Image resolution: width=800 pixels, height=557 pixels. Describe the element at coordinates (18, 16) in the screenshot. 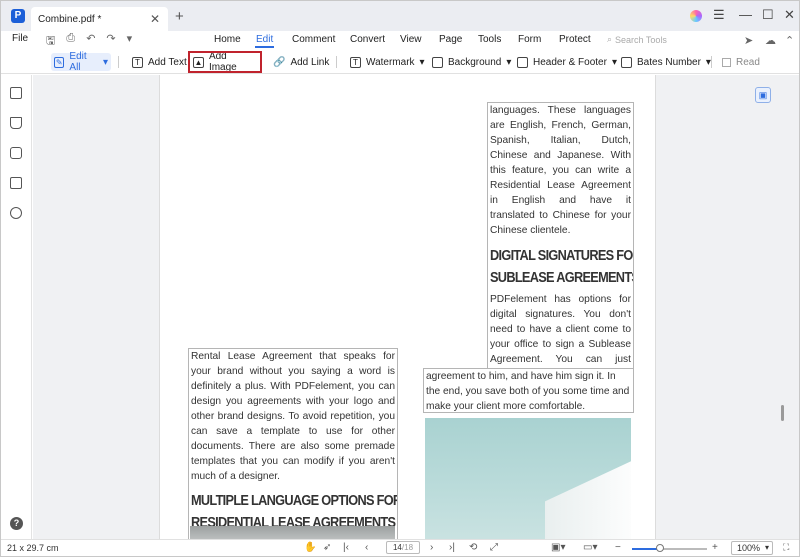

I see `app-logo-icon: P` at that location.